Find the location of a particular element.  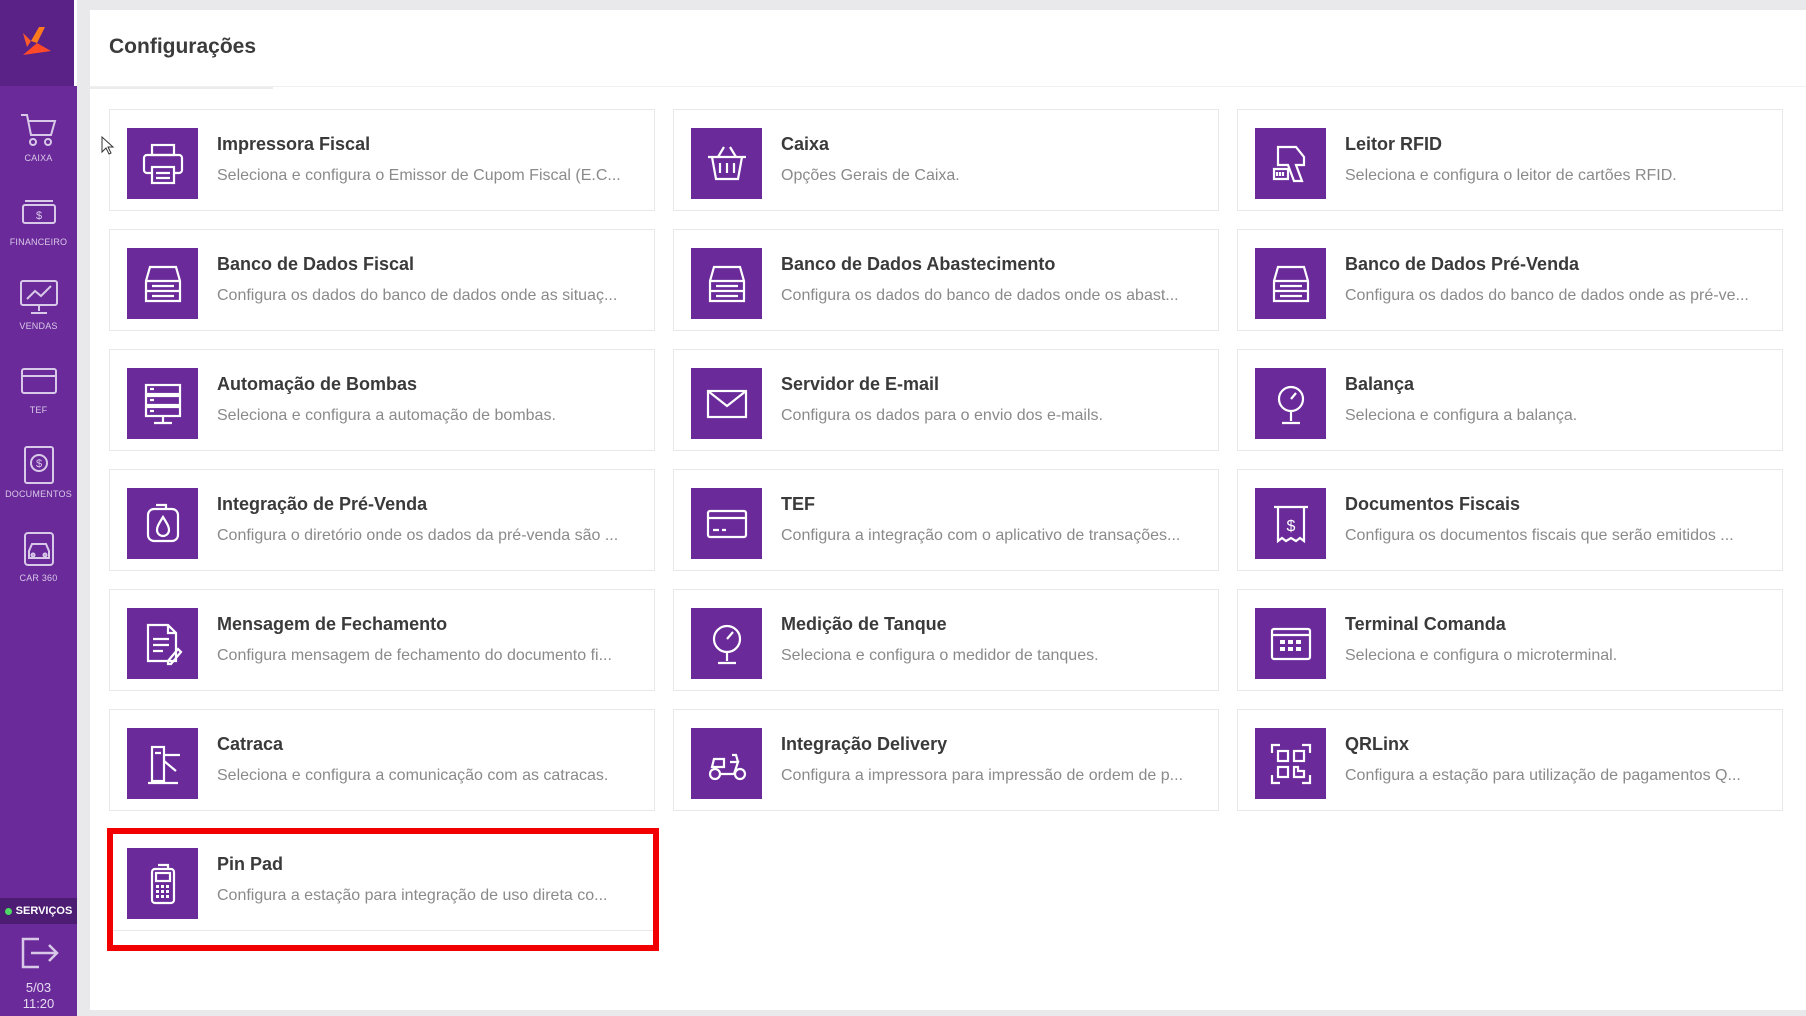

card-title: Mensagem de Fechamento is located at coordinates (332, 624).